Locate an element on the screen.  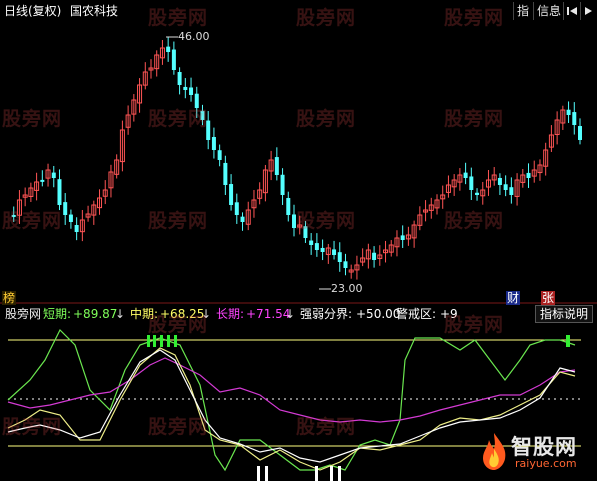
left-marker: 榜 is located at coordinates (9, 298).